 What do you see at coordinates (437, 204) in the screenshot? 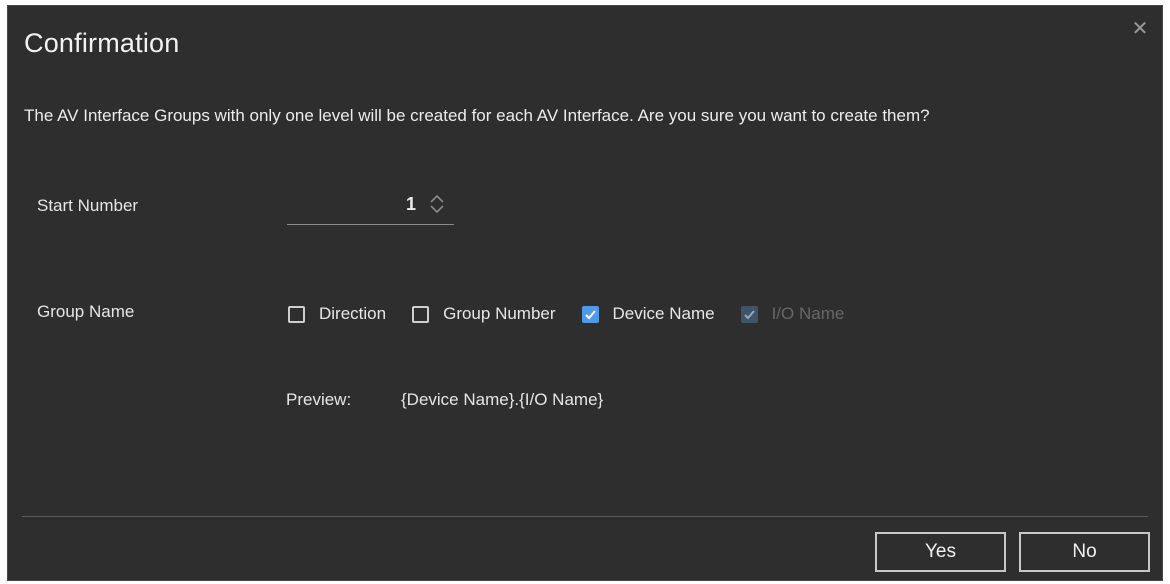
I see `up-down-arrows-icon` at bounding box center [437, 204].